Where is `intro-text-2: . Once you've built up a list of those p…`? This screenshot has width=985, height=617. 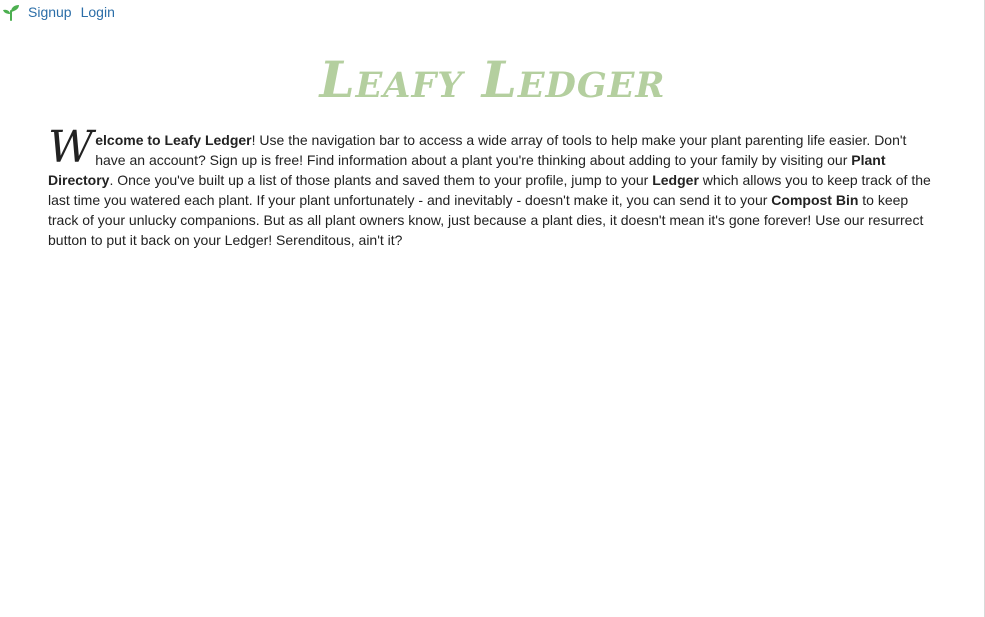
intro-text-2: . Once you've built up a list of those p… is located at coordinates (381, 180).